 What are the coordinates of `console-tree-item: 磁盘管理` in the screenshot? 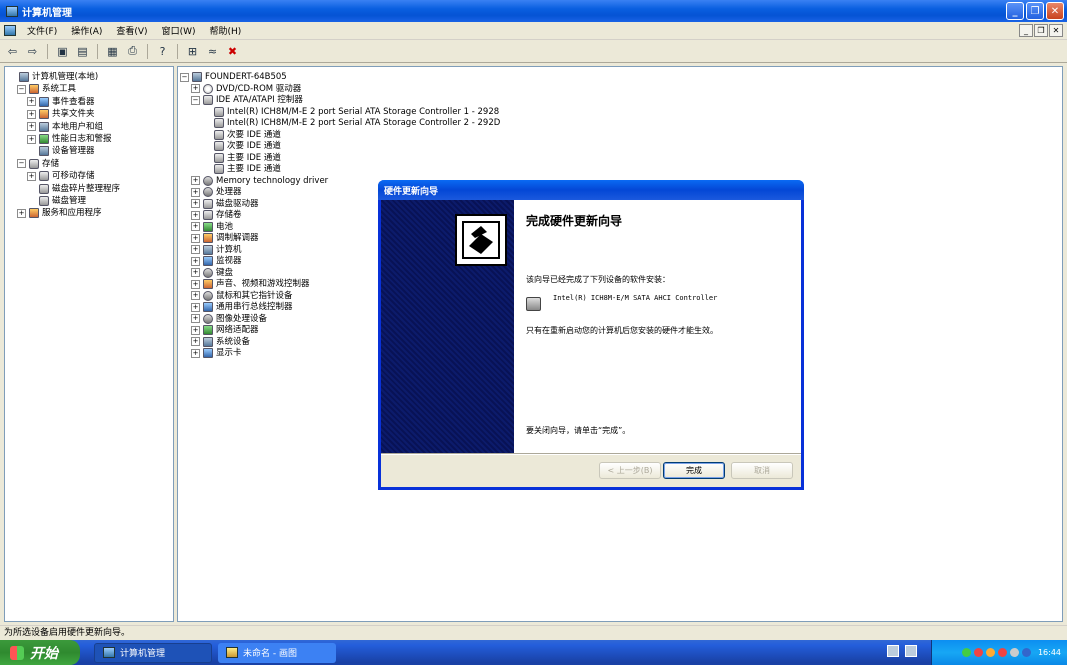 It's located at (56, 201).